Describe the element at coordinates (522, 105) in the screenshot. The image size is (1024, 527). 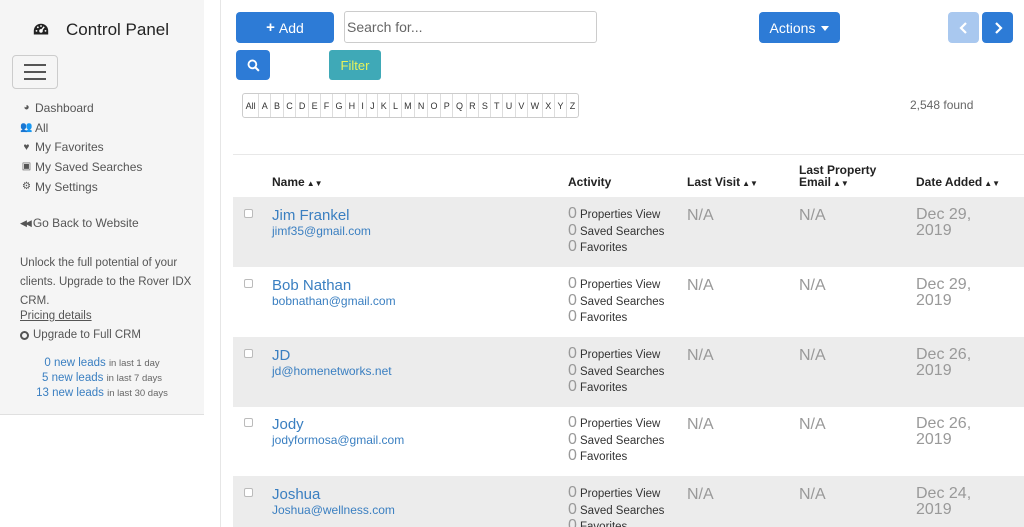
I see `alphabet-letter: V` at that location.